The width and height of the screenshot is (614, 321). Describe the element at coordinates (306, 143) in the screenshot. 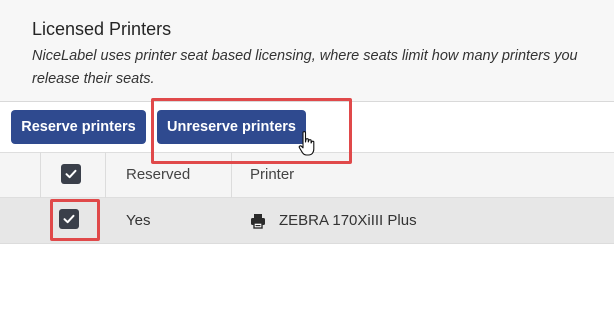

I see `hand-cursor-icon` at that location.